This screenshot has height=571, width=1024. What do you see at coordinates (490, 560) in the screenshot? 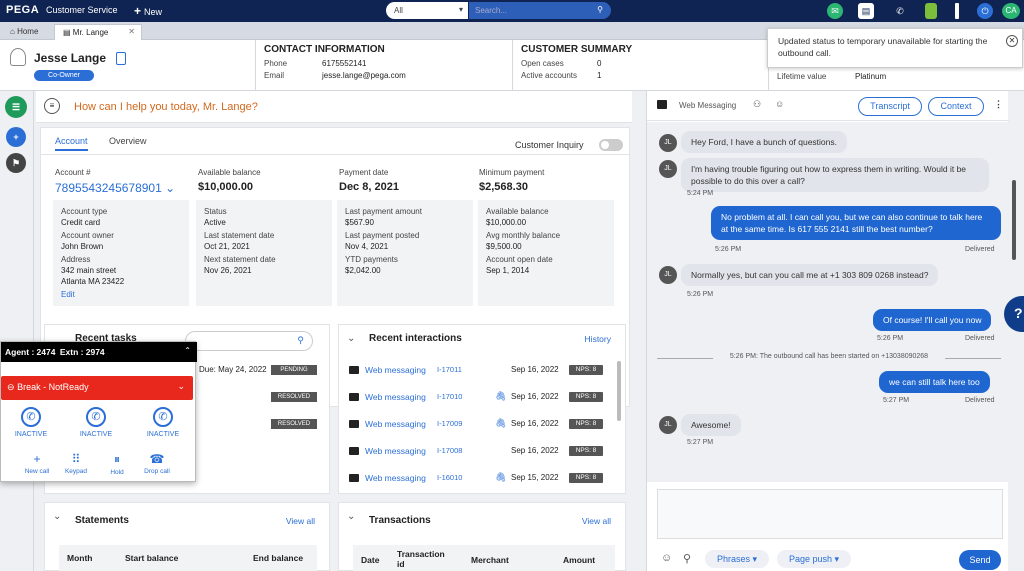
I see `column-header: Merchant` at bounding box center [490, 560].